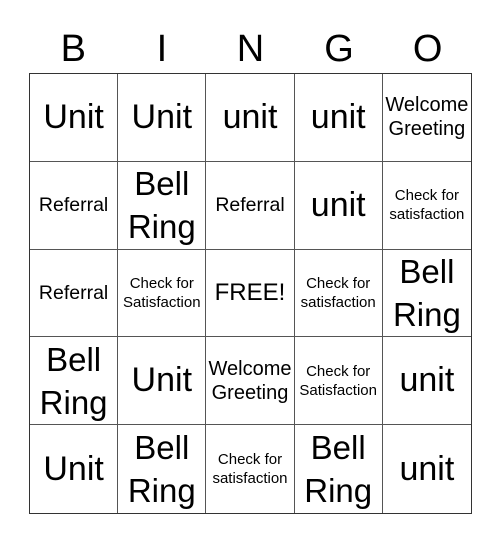 This screenshot has height=544, width=500. I want to click on header-letter-g: G, so click(339, 49).